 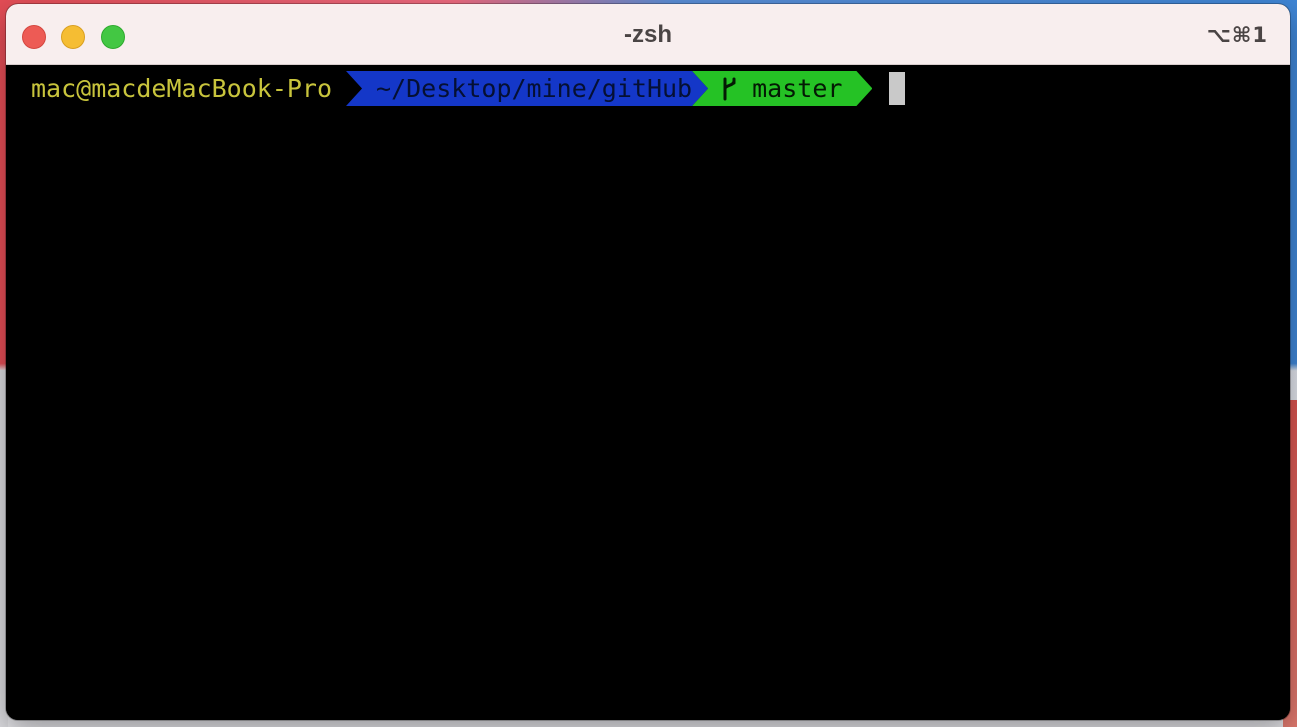 What do you see at coordinates (897, 88) in the screenshot?
I see `text-cursor` at bounding box center [897, 88].